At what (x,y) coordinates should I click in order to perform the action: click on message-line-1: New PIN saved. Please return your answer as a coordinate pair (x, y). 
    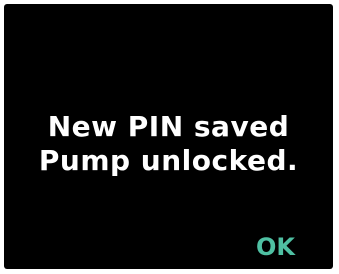
    Looking at the image, I should click on (168, 126).